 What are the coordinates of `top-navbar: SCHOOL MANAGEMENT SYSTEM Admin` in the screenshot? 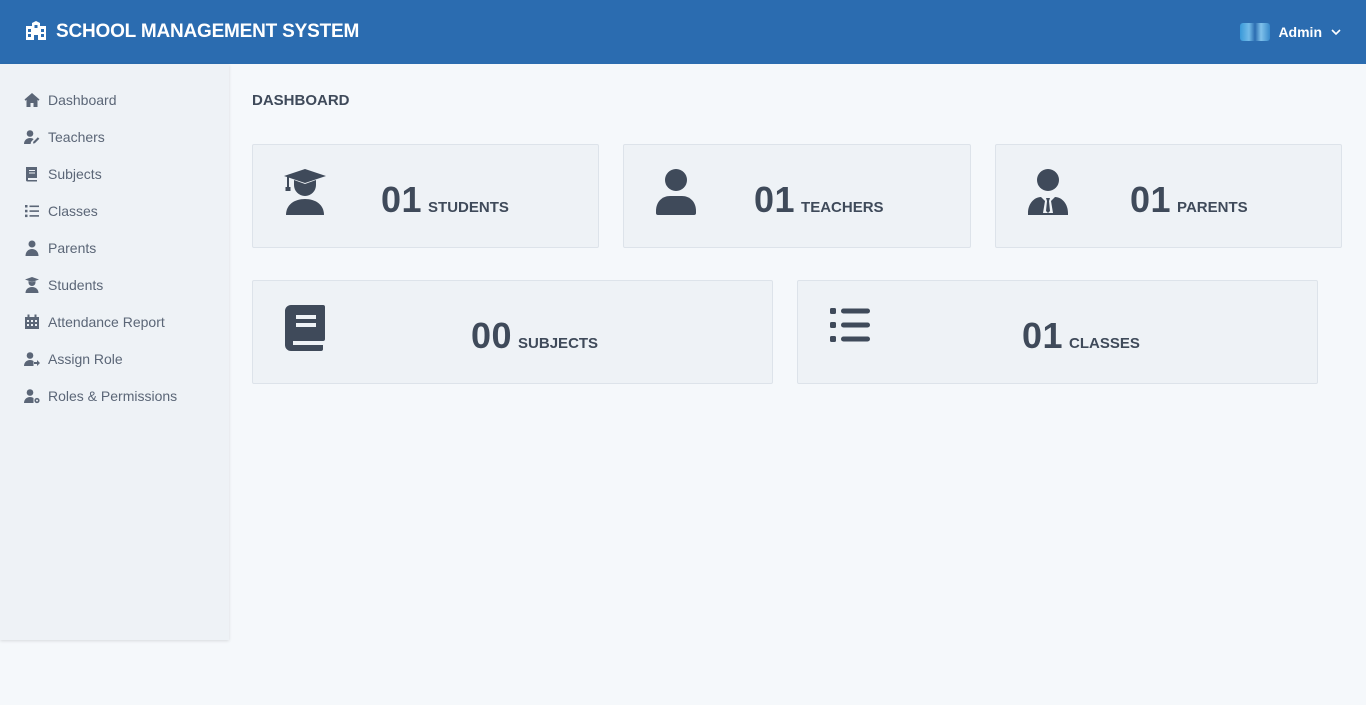 It's located at (683, 32).